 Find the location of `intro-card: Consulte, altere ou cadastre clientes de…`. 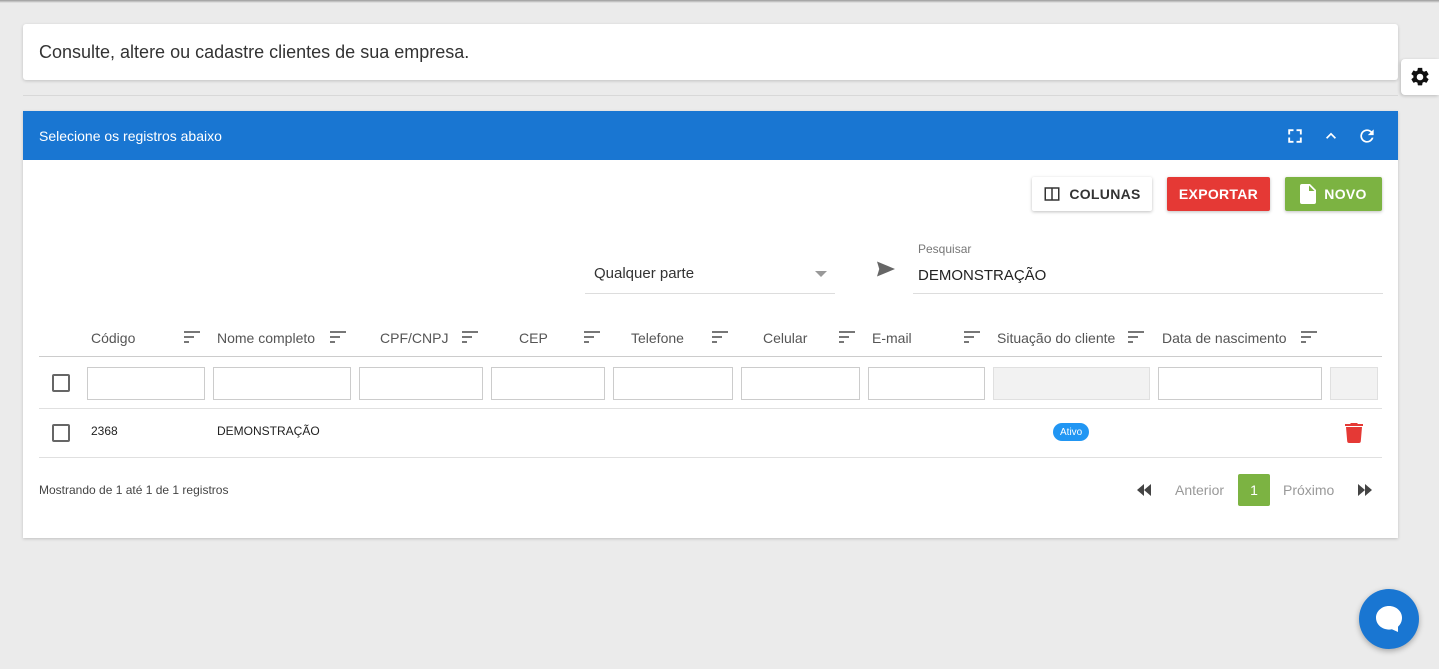

intro-card: Consulte, altere ou cadastre clientes de… is located at coordinates (710, 52).